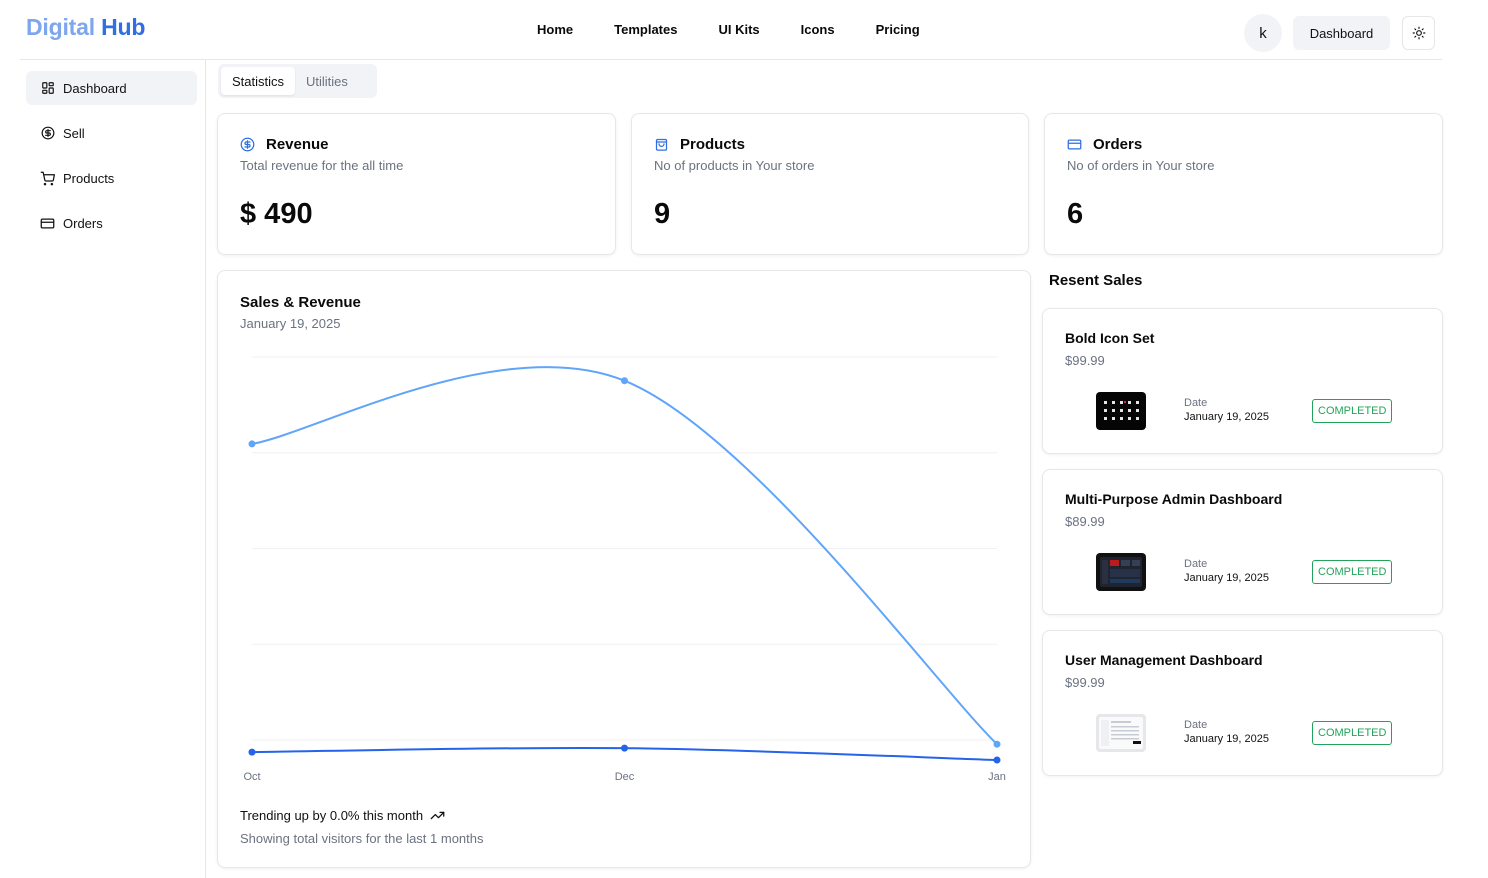 The height and width of the screenshot is (878, 1488). I want to click on trend-label: Trending up by 0.0% this month, so click(332, 815).